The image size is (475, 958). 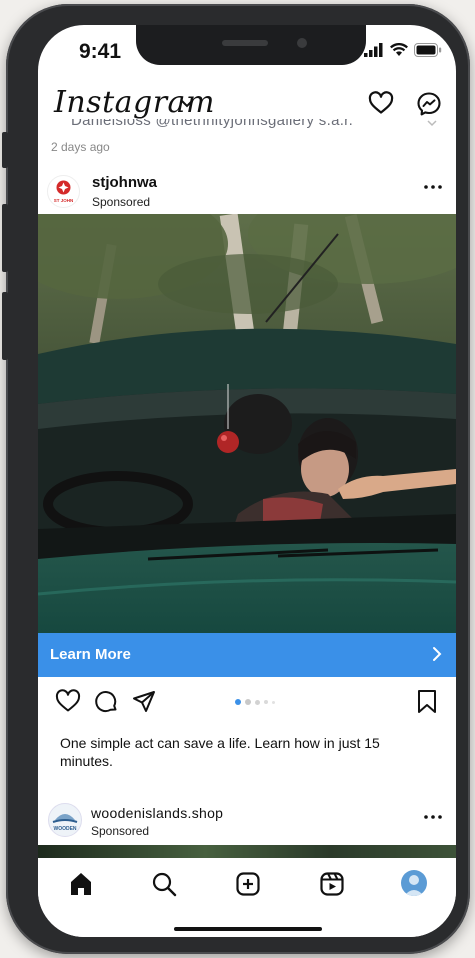 I want to click on post-actions, so click(x=247, y=703).